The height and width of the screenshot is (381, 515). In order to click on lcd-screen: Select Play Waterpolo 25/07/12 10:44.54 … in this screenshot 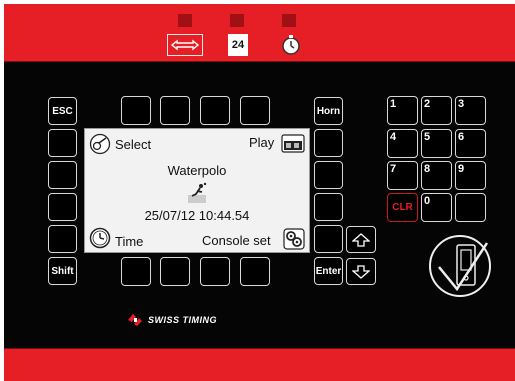, I will do `click(197, 190)`.